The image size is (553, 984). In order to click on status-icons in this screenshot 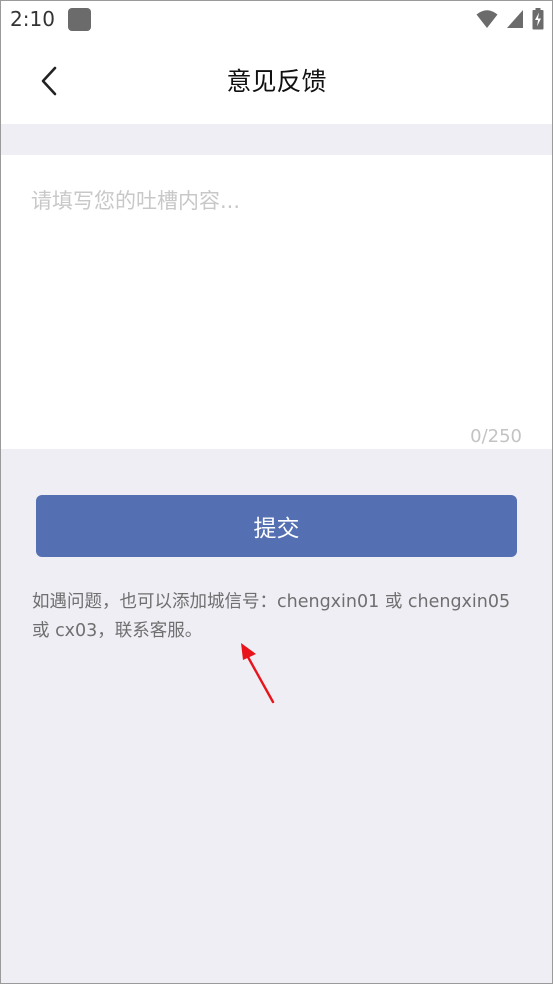, I will do `click(510, 19)`.